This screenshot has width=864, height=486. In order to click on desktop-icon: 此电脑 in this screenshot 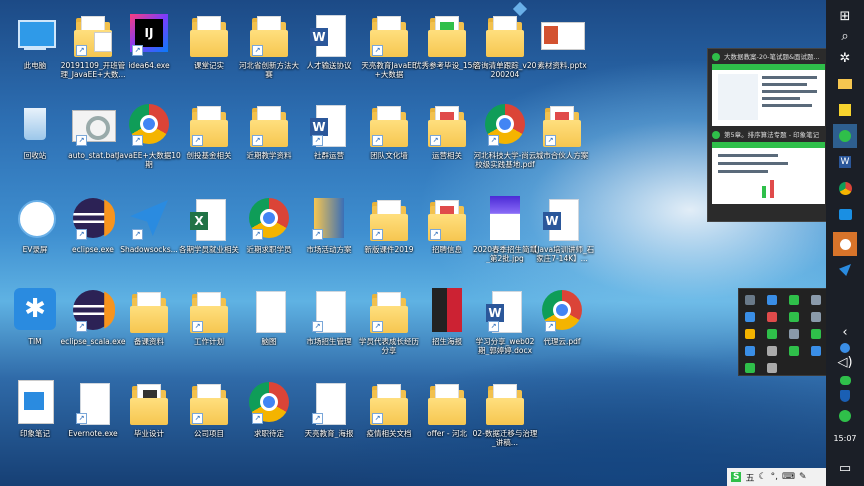, I will do `click(35, 47)`.